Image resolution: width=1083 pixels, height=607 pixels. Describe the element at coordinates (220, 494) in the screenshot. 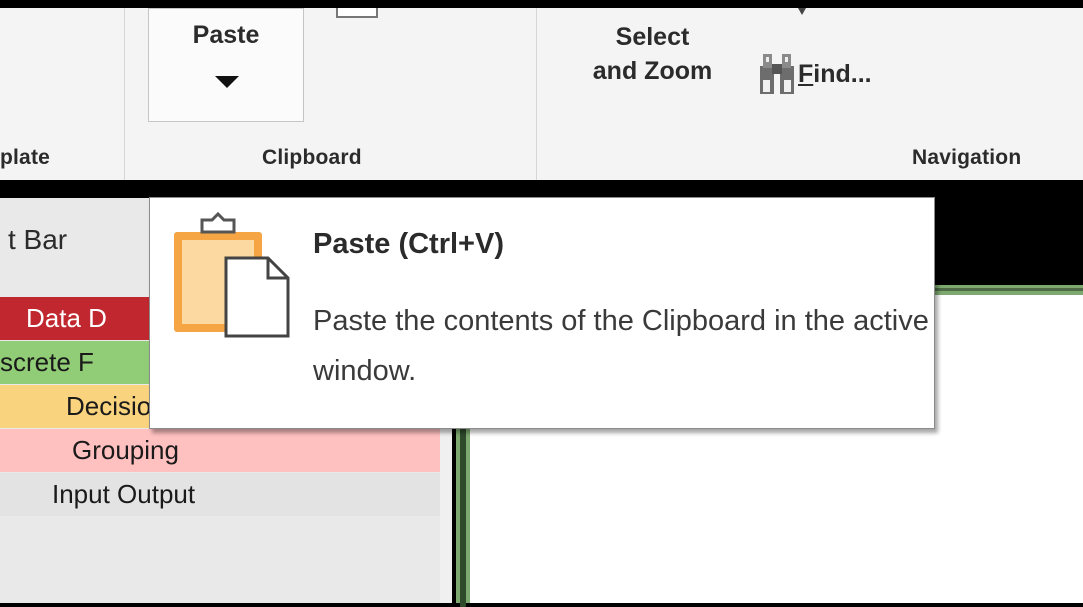

I see `category-input-output: Input Output` at that location.